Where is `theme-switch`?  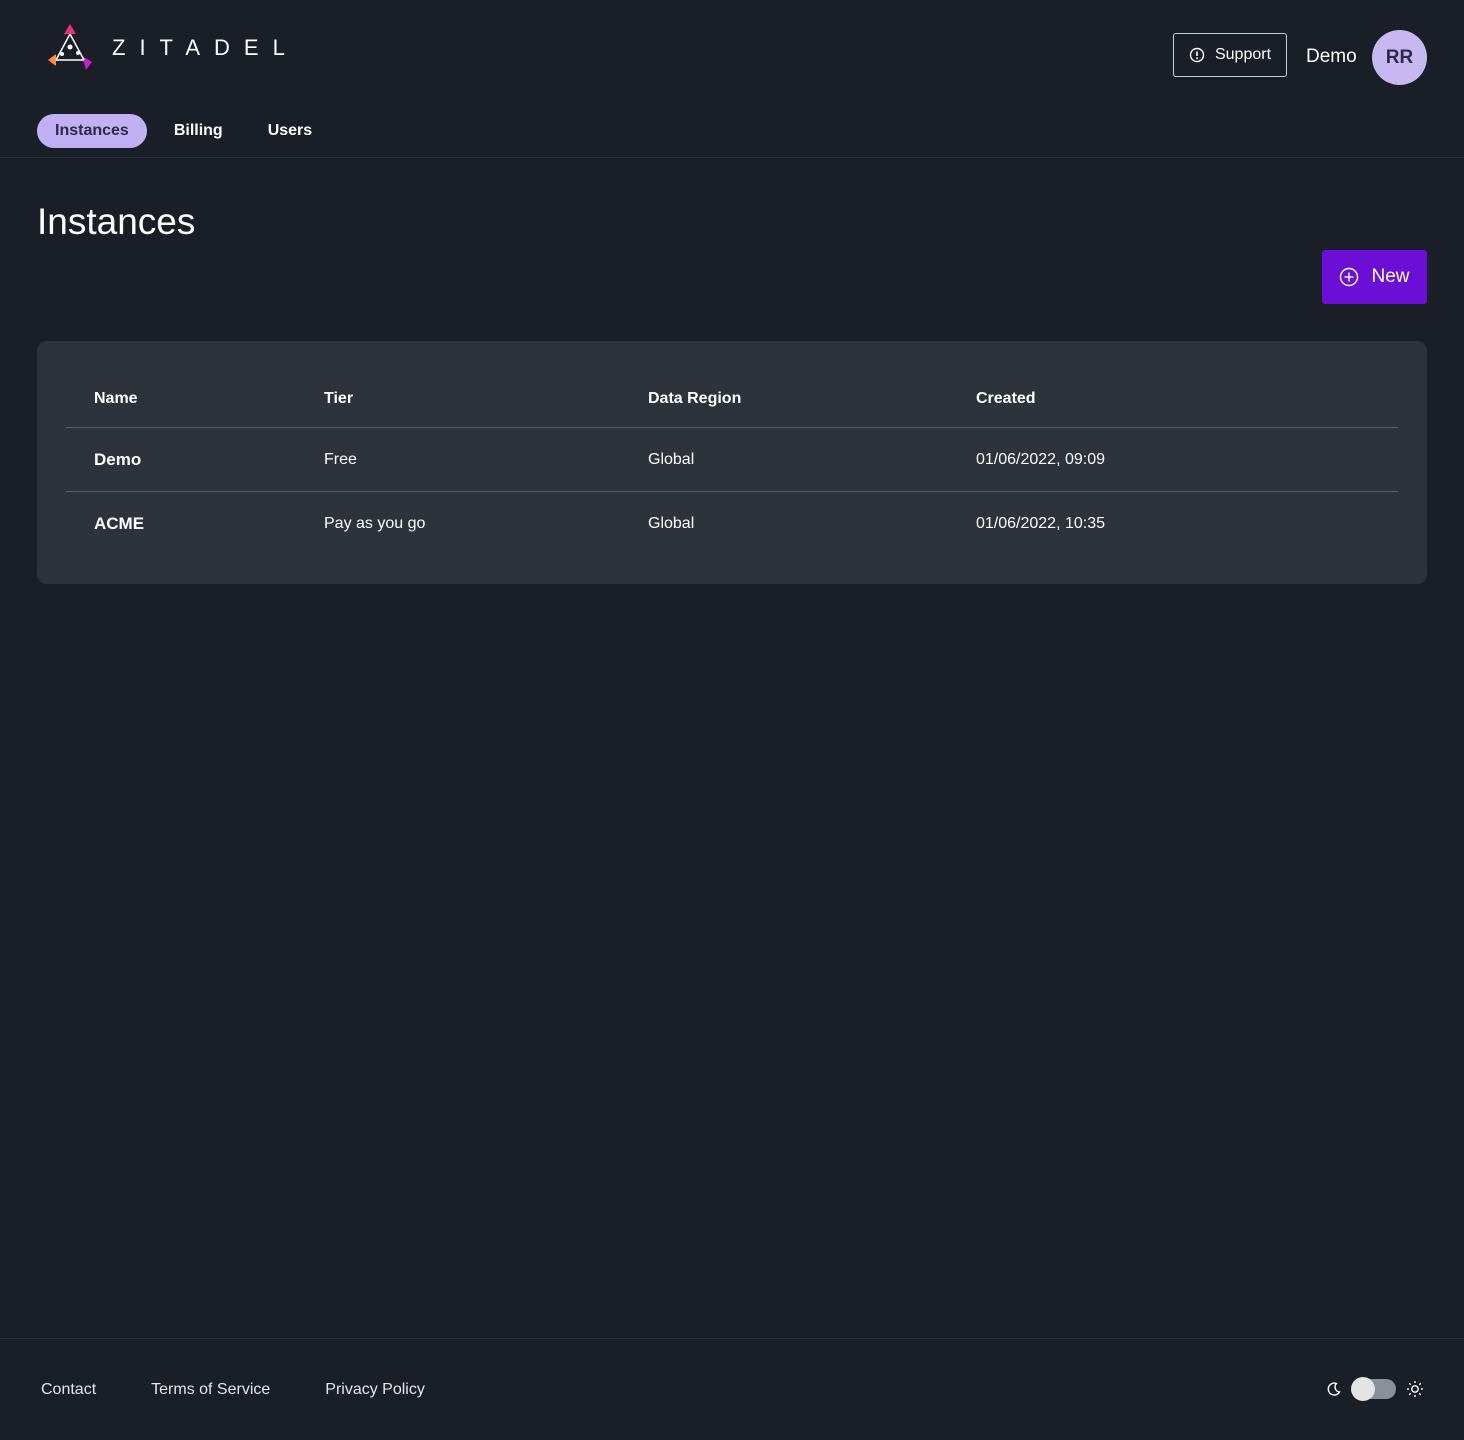 theme-switch is located at coordinates (1373, 1389).